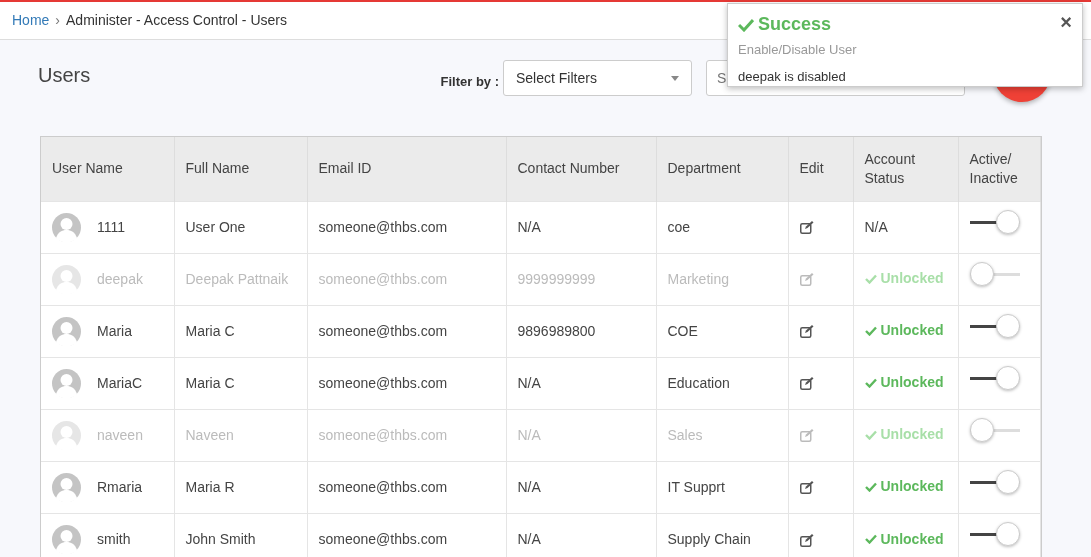  What do you see at coordinates (120, 383) in the screenshot?
I see `user-name: MariaC` at bounding box center [120, 383].